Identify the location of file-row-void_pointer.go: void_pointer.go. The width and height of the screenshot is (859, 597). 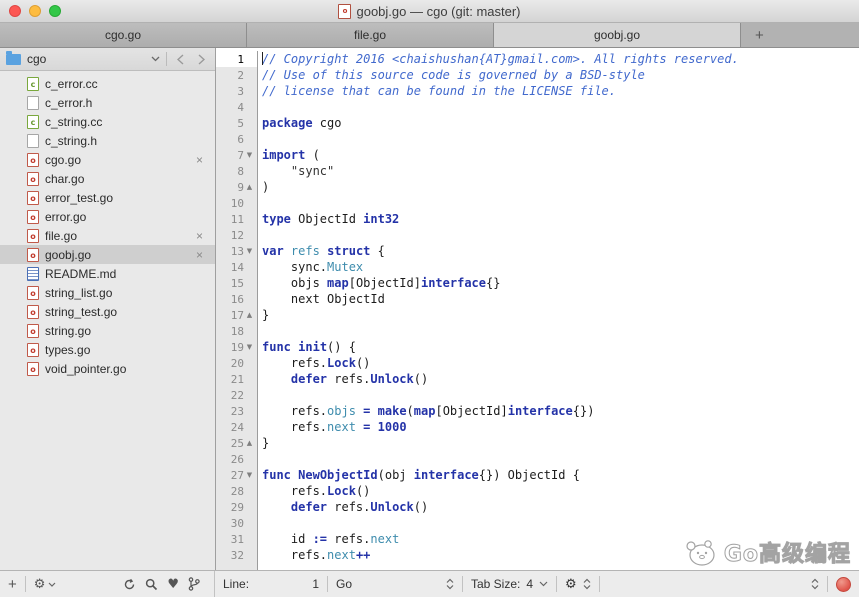
(107, 368).